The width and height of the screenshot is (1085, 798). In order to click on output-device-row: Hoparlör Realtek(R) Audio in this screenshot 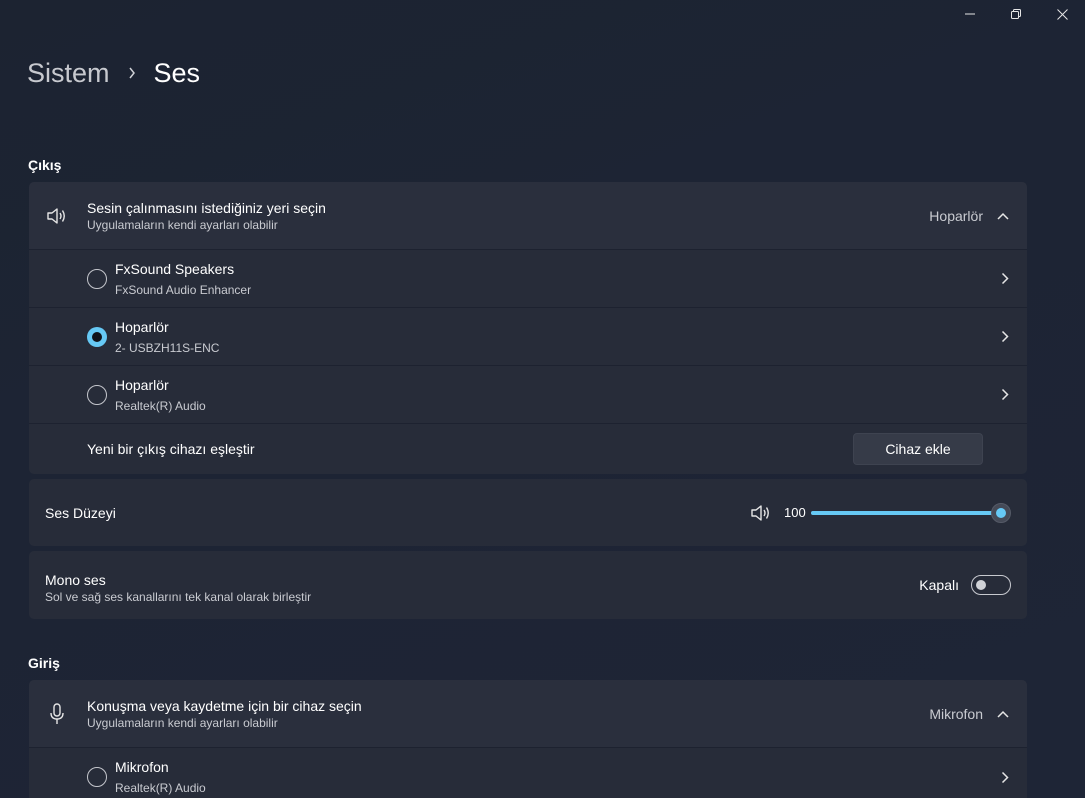, I will do `click(528, 395)`.